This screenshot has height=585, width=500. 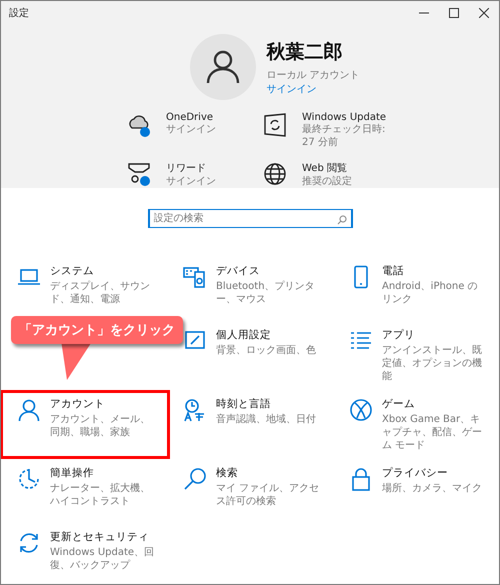 I want to click on category-description: ナレーター、拡大機、ハイコントラスト, so click(x=100, y=495).